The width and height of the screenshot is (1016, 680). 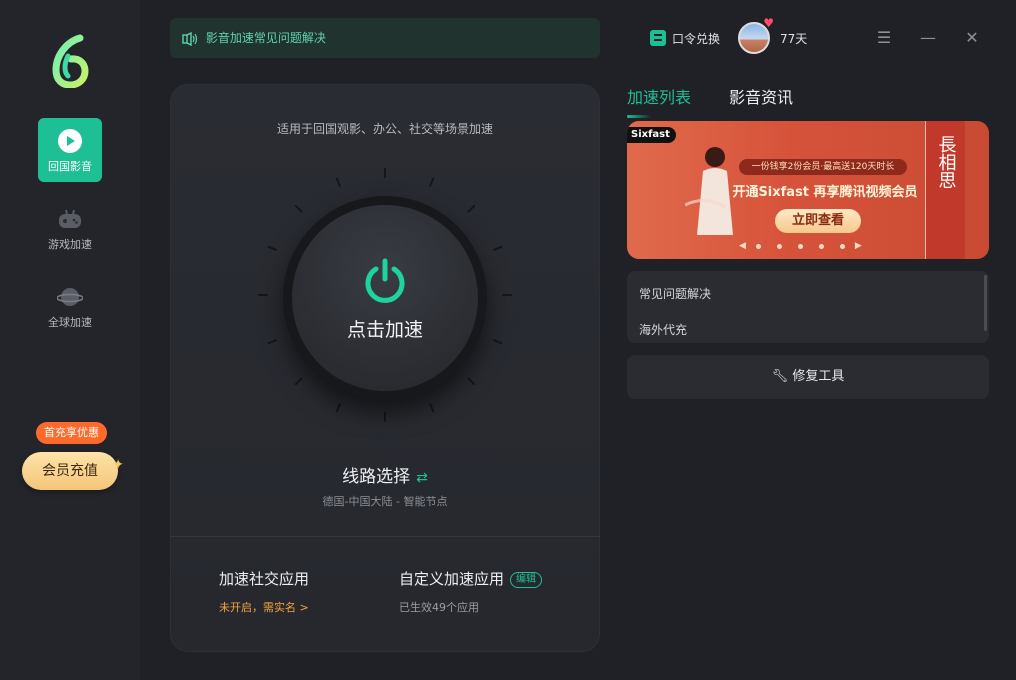 What do you see at coordinates (70, 340) in the screenshot?
I see `sidebar: 回国影音 游戏加速 全球加速 首充享优惠 会员充值 ✦` at bounding box center [70, 340].